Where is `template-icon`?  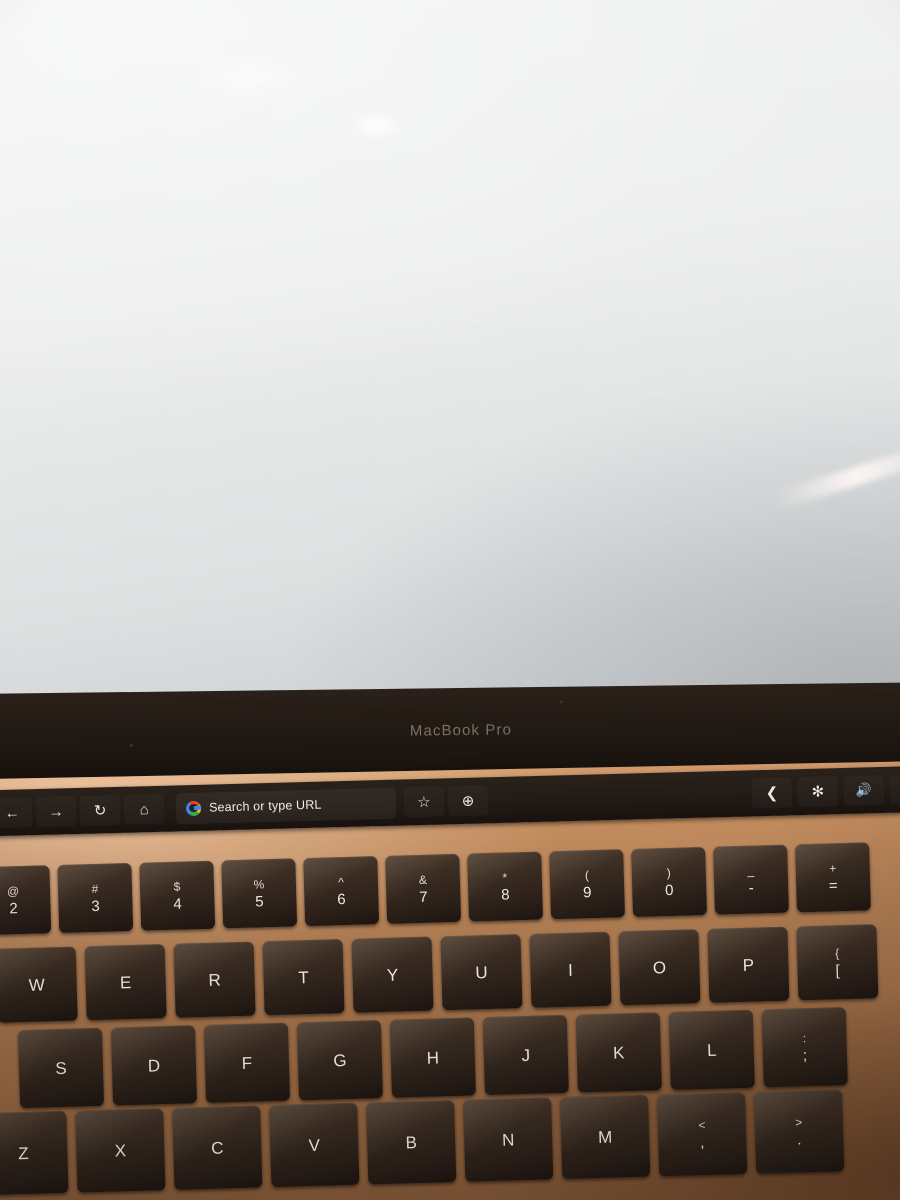
template-icon is located at coordinates (457, 232).